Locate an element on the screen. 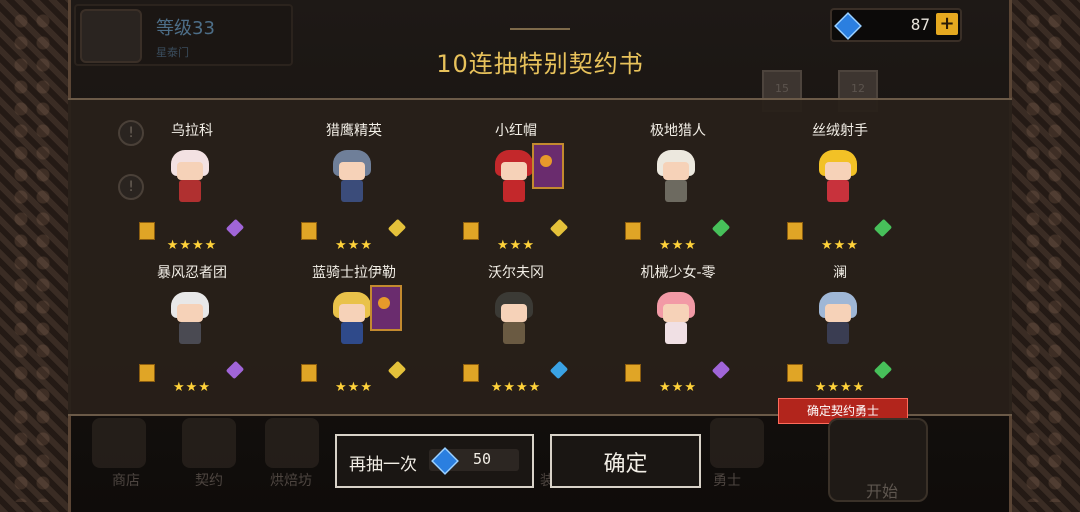 The height and width of the screenshot is (512, 1080). hero-name: 猎鹰精英 is located at coordinates (354, 131).